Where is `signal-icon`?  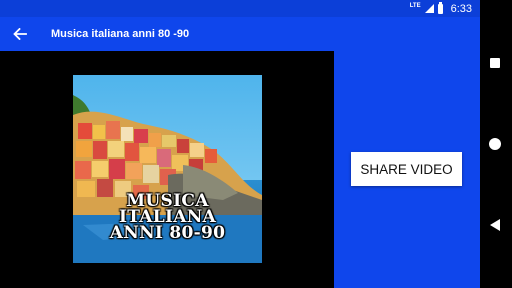
signal-icon is located at coordinates (429, 8).